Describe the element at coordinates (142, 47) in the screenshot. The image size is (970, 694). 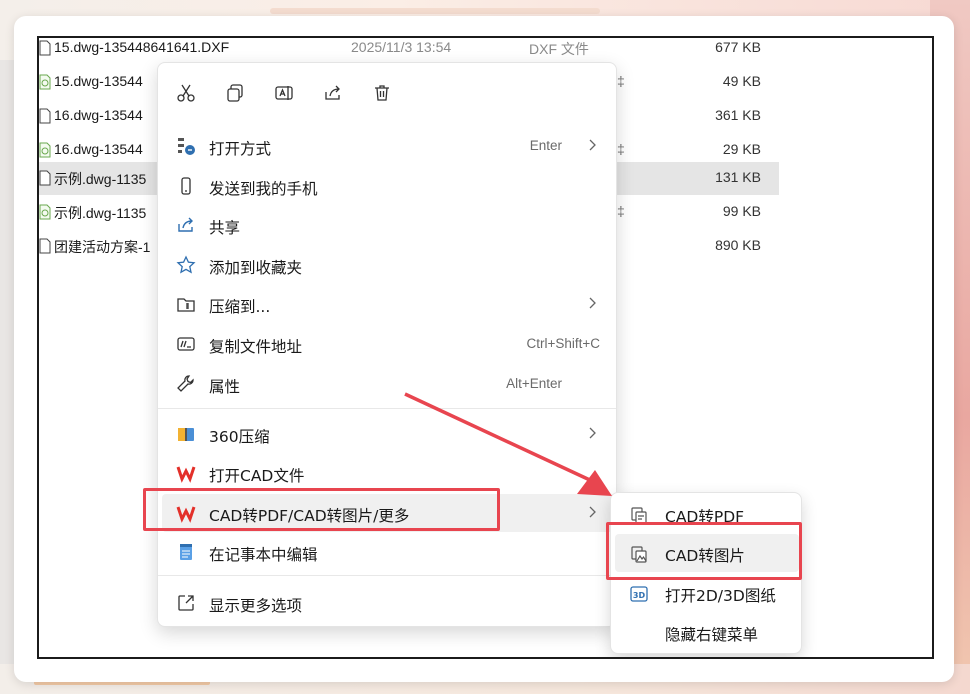
I see `file-name: 15.dwg-1354486416​41.DXF` at that location.